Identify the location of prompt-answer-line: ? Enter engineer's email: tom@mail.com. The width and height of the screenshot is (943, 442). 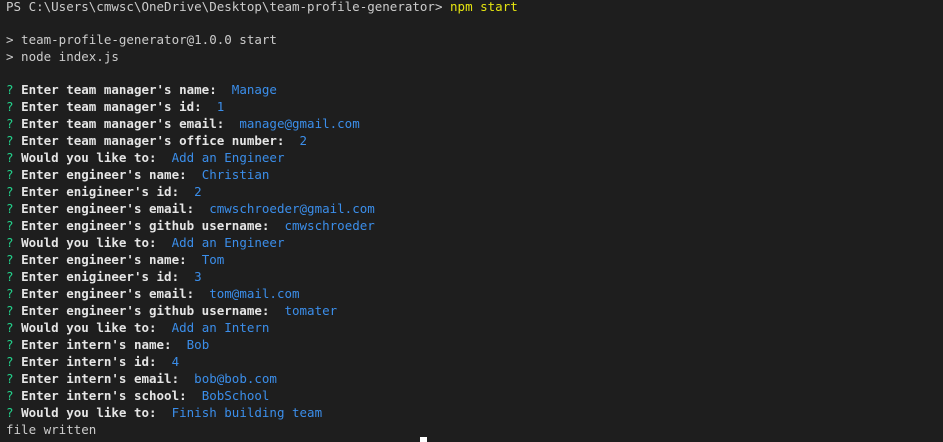
(474, 293).